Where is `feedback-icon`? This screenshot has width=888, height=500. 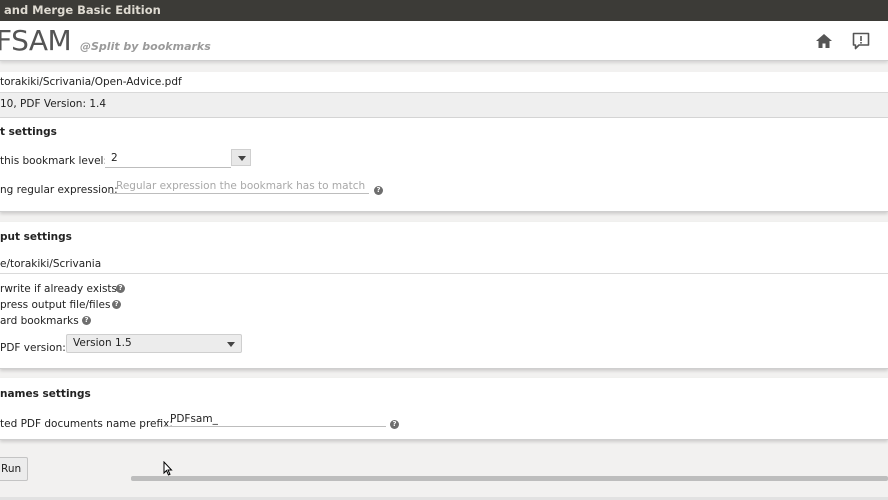 feedback-icon is located at coordinates (861, 41).